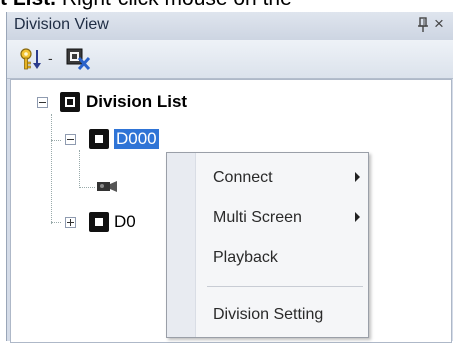 The height and width of the screenshot is (343, 453). What do you see at coordinates (136, 102) in the screenshot?
I see `tree-root-label: Division List` at bounding box center [136, 102].